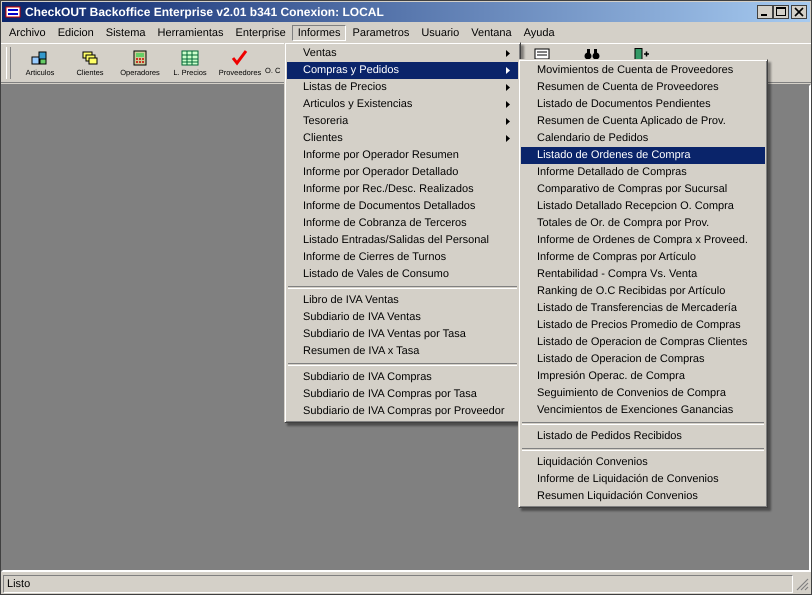 This screenshot has width=812, height=595. Describe the element at coordinates (398, 583) in the screenshot. I see `status-text: Listo` at that location.